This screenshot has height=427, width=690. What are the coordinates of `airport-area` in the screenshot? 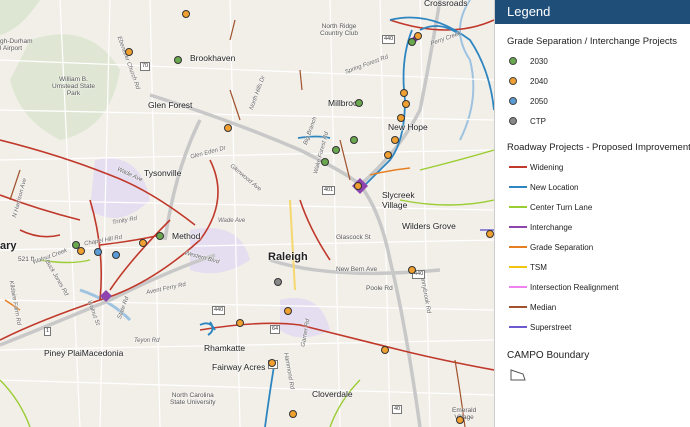 It's located at (20, 17).